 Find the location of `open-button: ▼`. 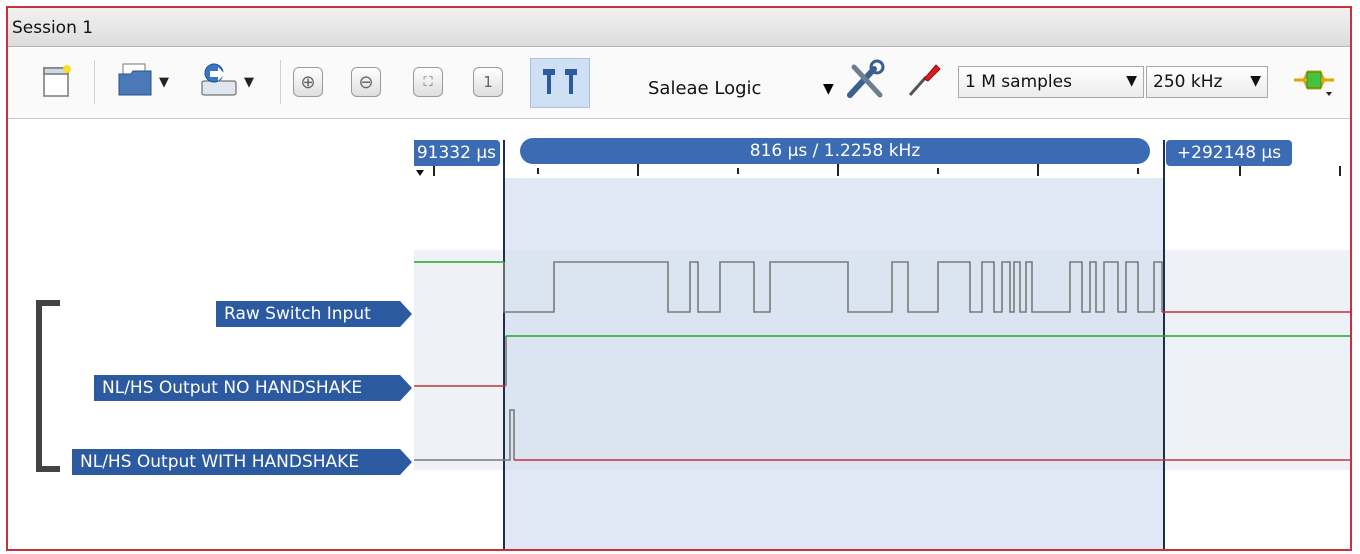

open-button: ▼ is located at coordinates (143, 82).